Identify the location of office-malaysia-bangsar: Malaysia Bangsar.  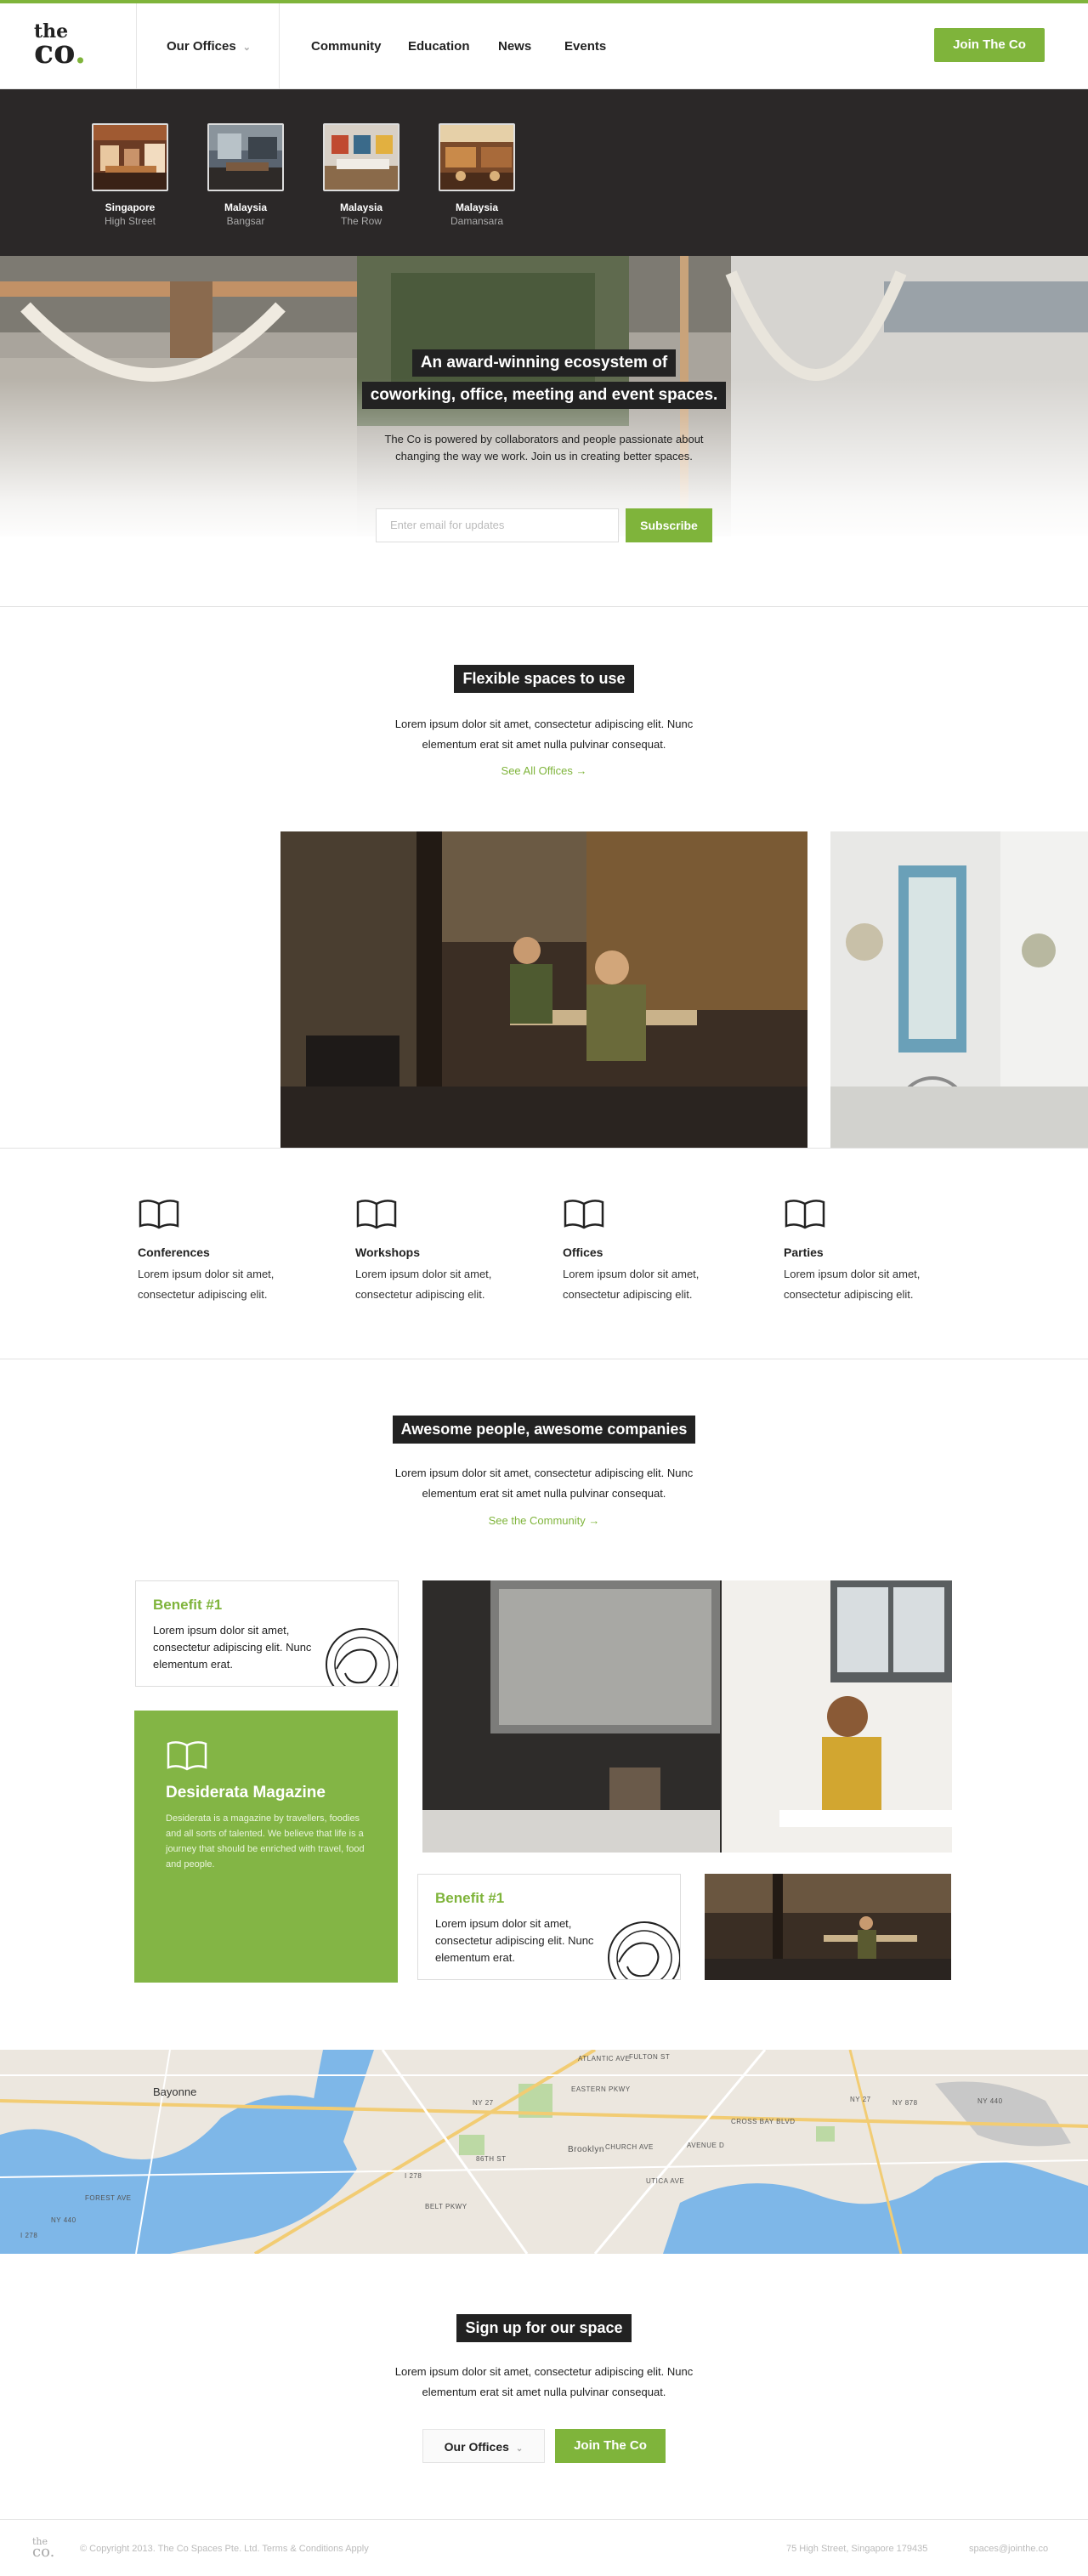
(245, 175).